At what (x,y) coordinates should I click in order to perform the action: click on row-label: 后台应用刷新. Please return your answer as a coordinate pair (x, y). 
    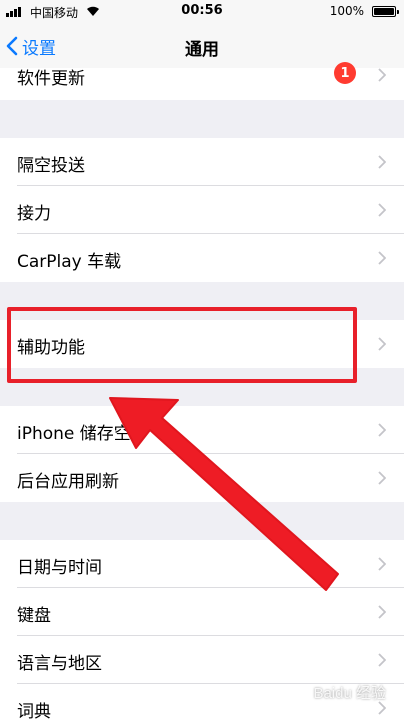
    Looking at the image, I should click on (68, 482).